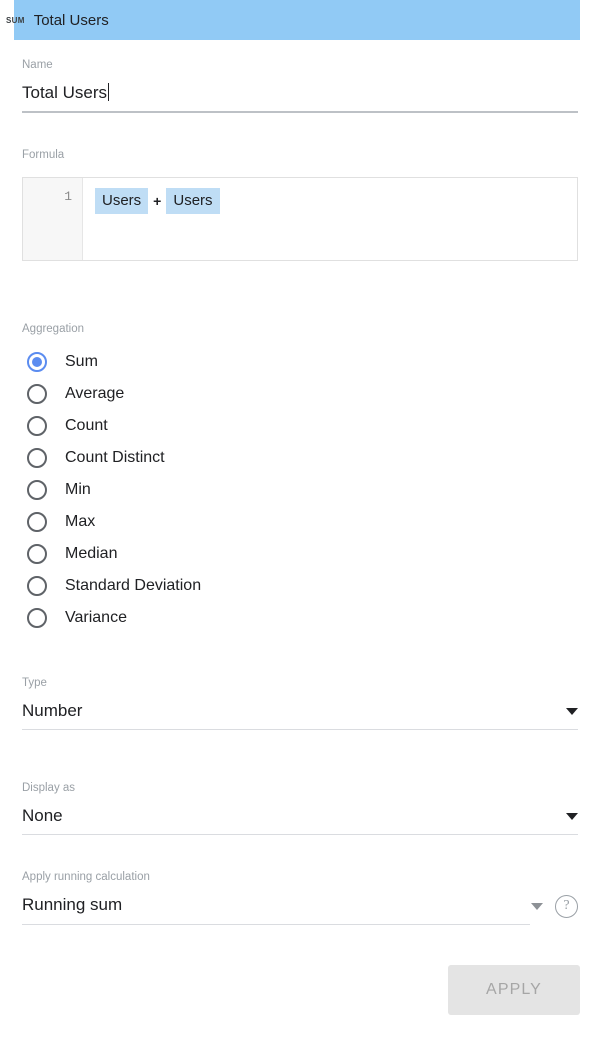  I want to click on name-input-row: Total Users, so click(300, 93).